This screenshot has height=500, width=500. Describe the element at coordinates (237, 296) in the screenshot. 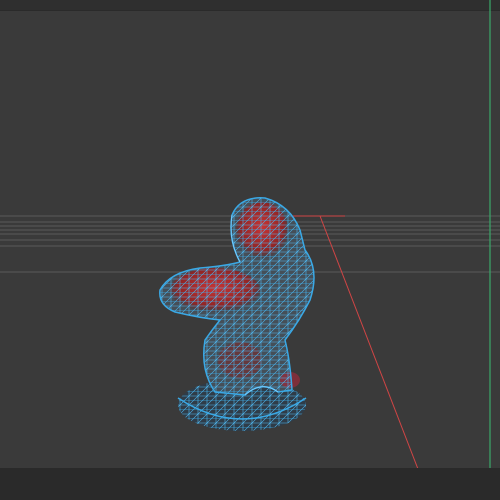

I see `mesh-wireframe` at that location.